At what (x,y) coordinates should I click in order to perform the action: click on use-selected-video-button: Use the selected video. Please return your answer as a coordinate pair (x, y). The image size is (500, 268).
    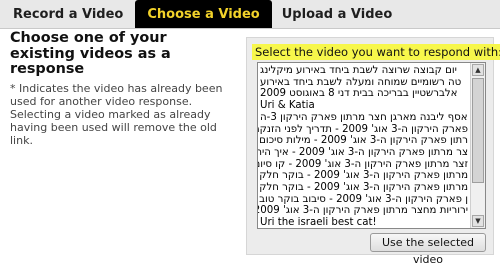
    Looking at the image, I should click on (428, 249).